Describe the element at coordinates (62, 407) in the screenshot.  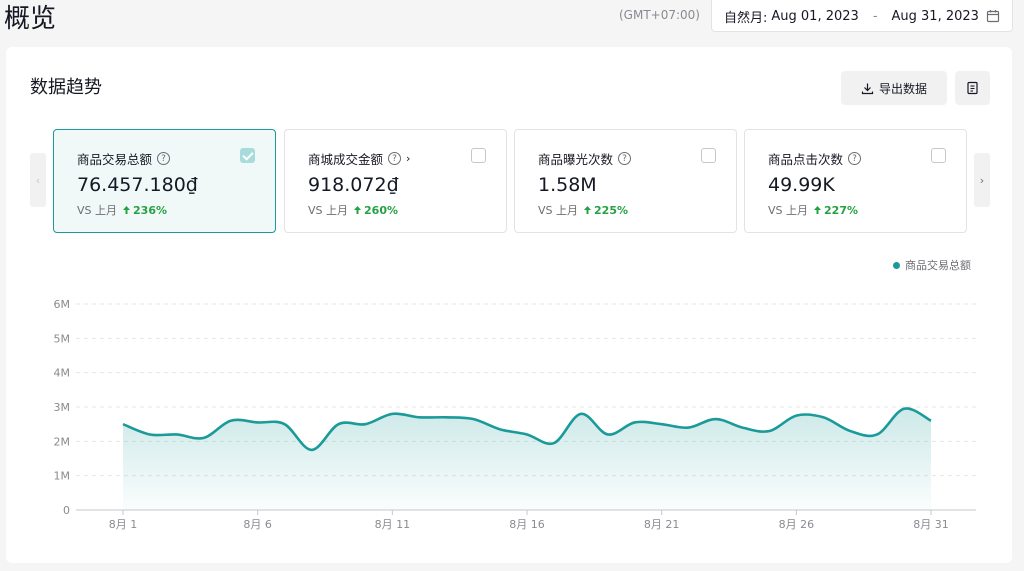
I see `y-tick-label: 3M` at that location.